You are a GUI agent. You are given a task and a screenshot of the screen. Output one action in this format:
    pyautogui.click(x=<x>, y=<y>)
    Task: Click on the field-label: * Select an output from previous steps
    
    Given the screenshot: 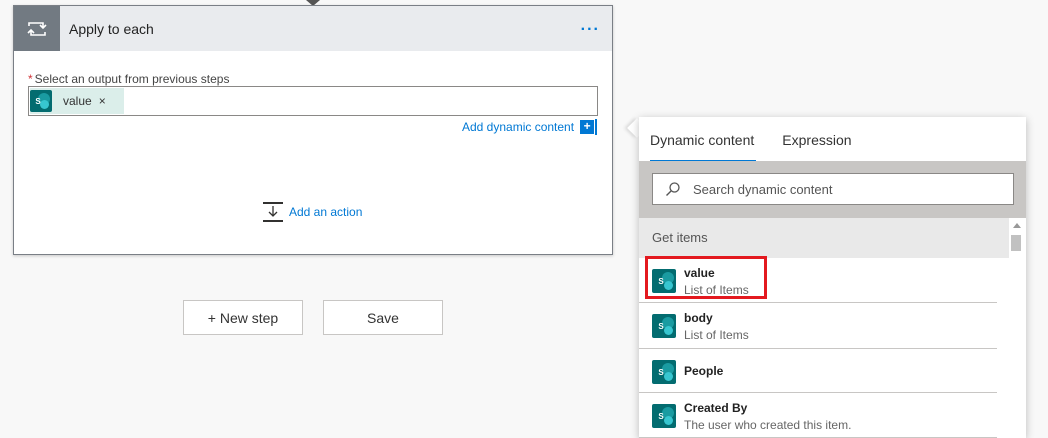 What is the action you would take?
    pyautogui.click(x=128, y=79)
    